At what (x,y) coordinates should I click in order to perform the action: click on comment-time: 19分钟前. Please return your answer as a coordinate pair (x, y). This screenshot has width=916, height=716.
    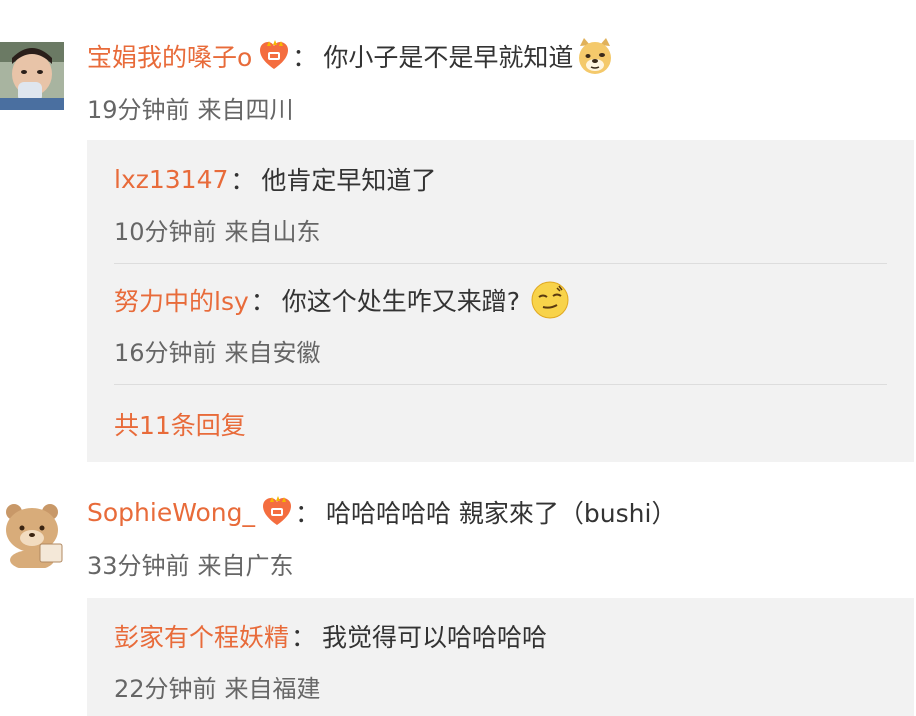
    Looking at the image, I should click on (138, 110).